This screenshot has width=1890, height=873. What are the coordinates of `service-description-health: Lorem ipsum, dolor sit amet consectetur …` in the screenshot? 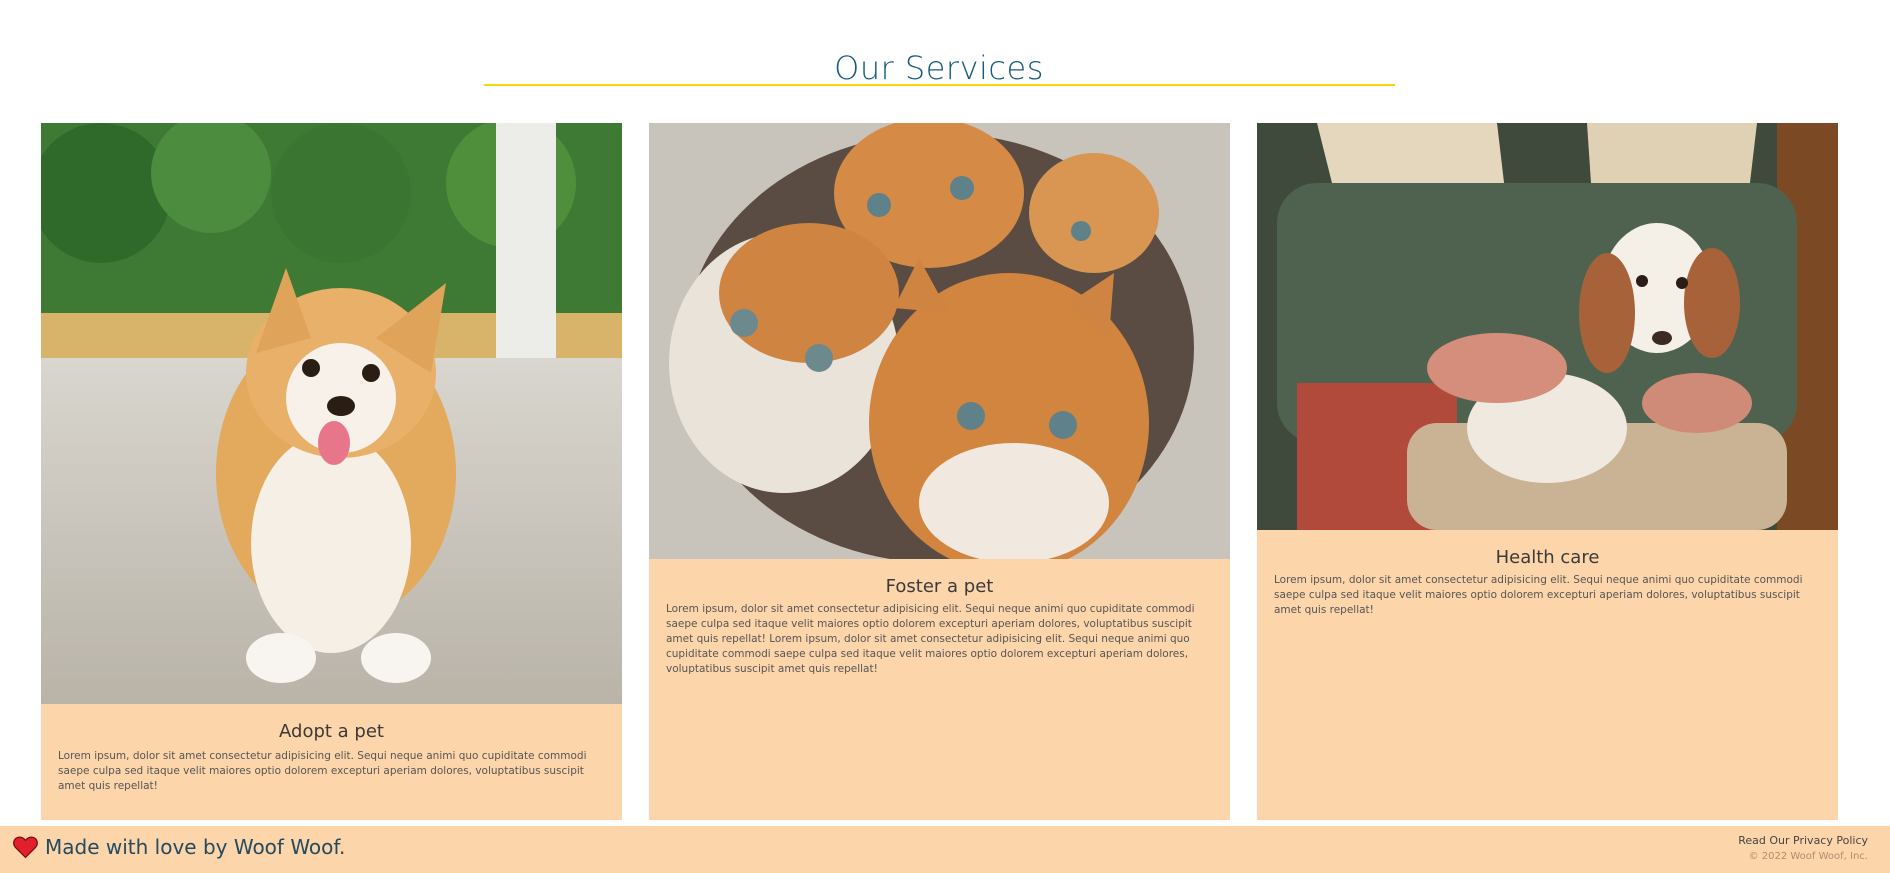 It's located at (1538, 595).